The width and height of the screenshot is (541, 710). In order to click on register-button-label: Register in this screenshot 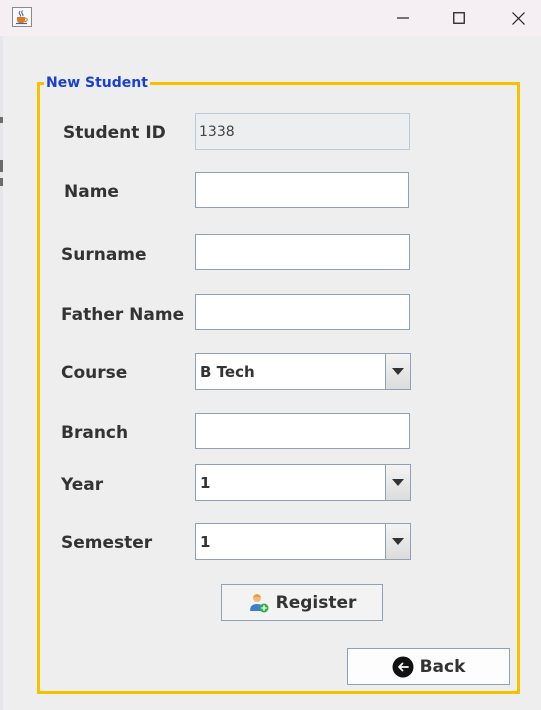, I will do `click(316, 602)`.